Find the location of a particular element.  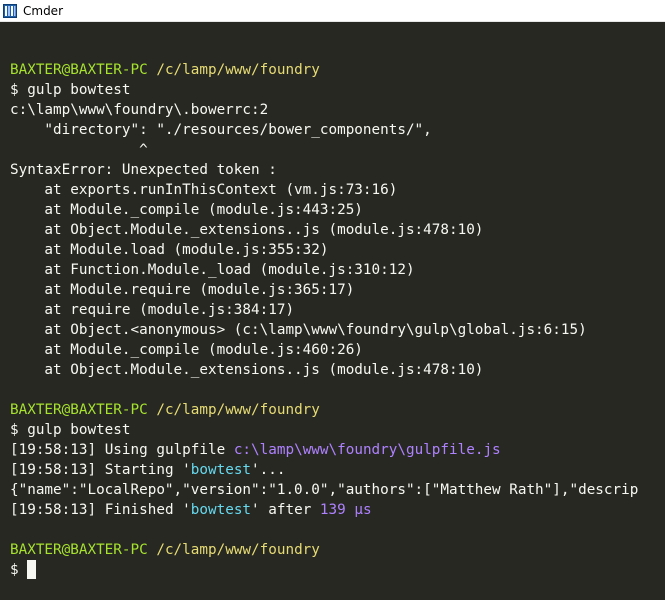

starting-label: Starting ' is located at coordinates (147, 470).